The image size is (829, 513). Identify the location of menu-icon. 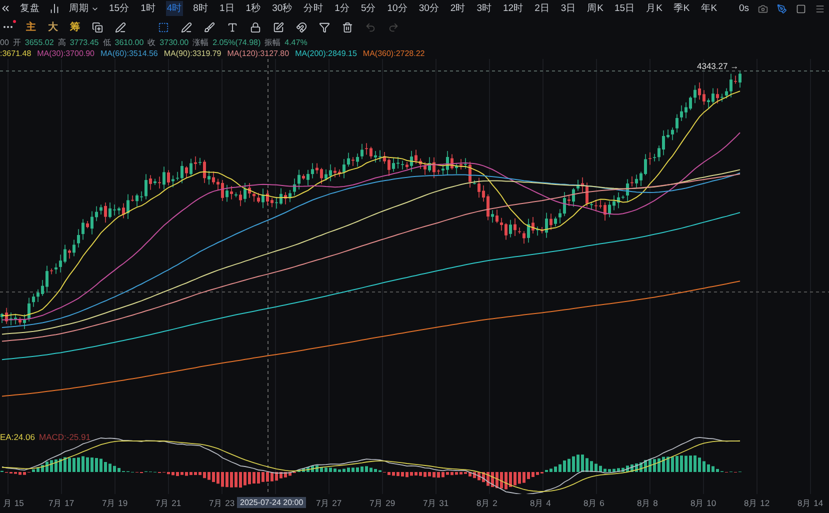
(820, 9).